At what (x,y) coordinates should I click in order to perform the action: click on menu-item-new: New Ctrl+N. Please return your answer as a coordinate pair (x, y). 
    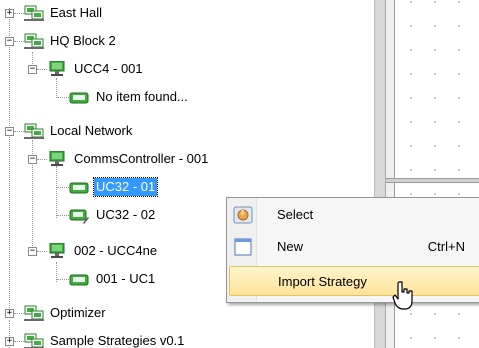
    Looking at the image, I should click on (354, 247).